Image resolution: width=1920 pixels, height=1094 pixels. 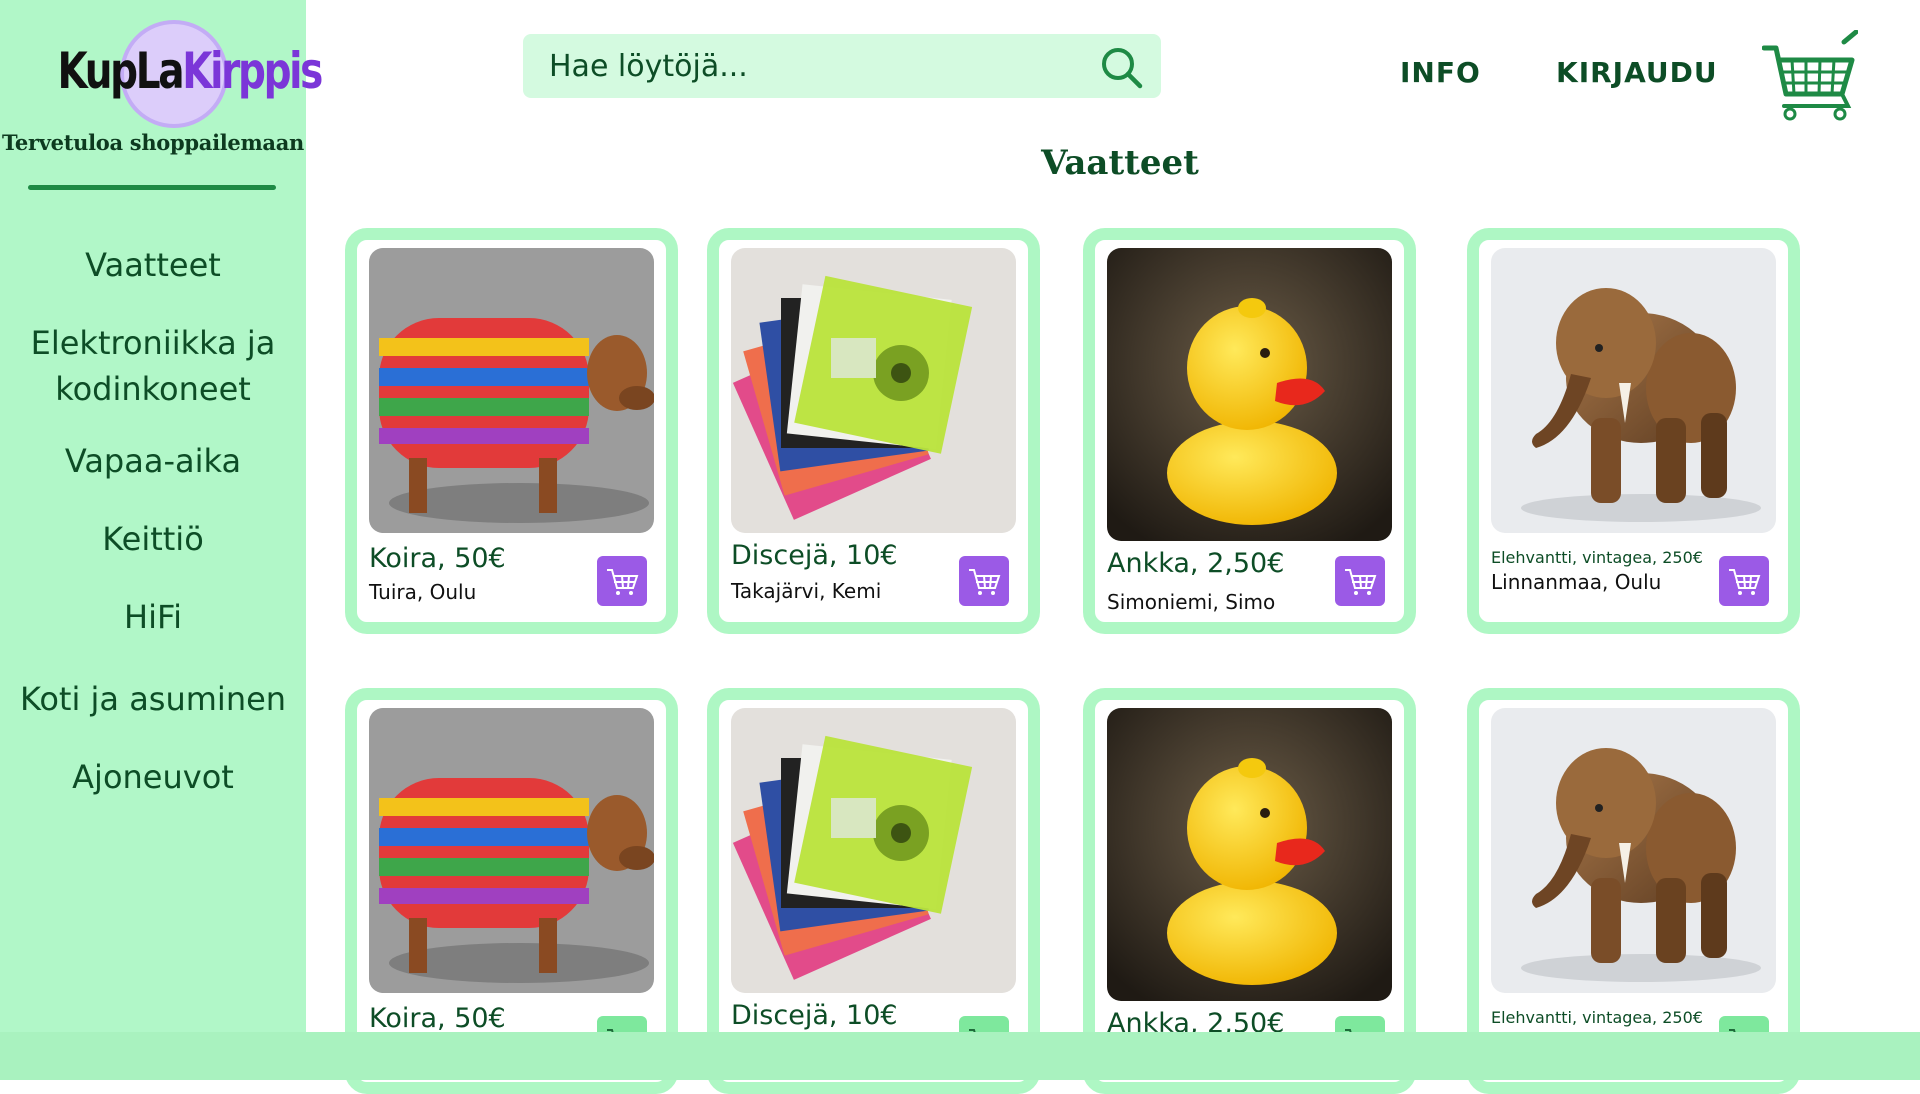 I want to click on product-title: Ankka, 2,50€, so click(x=1196, y=563).